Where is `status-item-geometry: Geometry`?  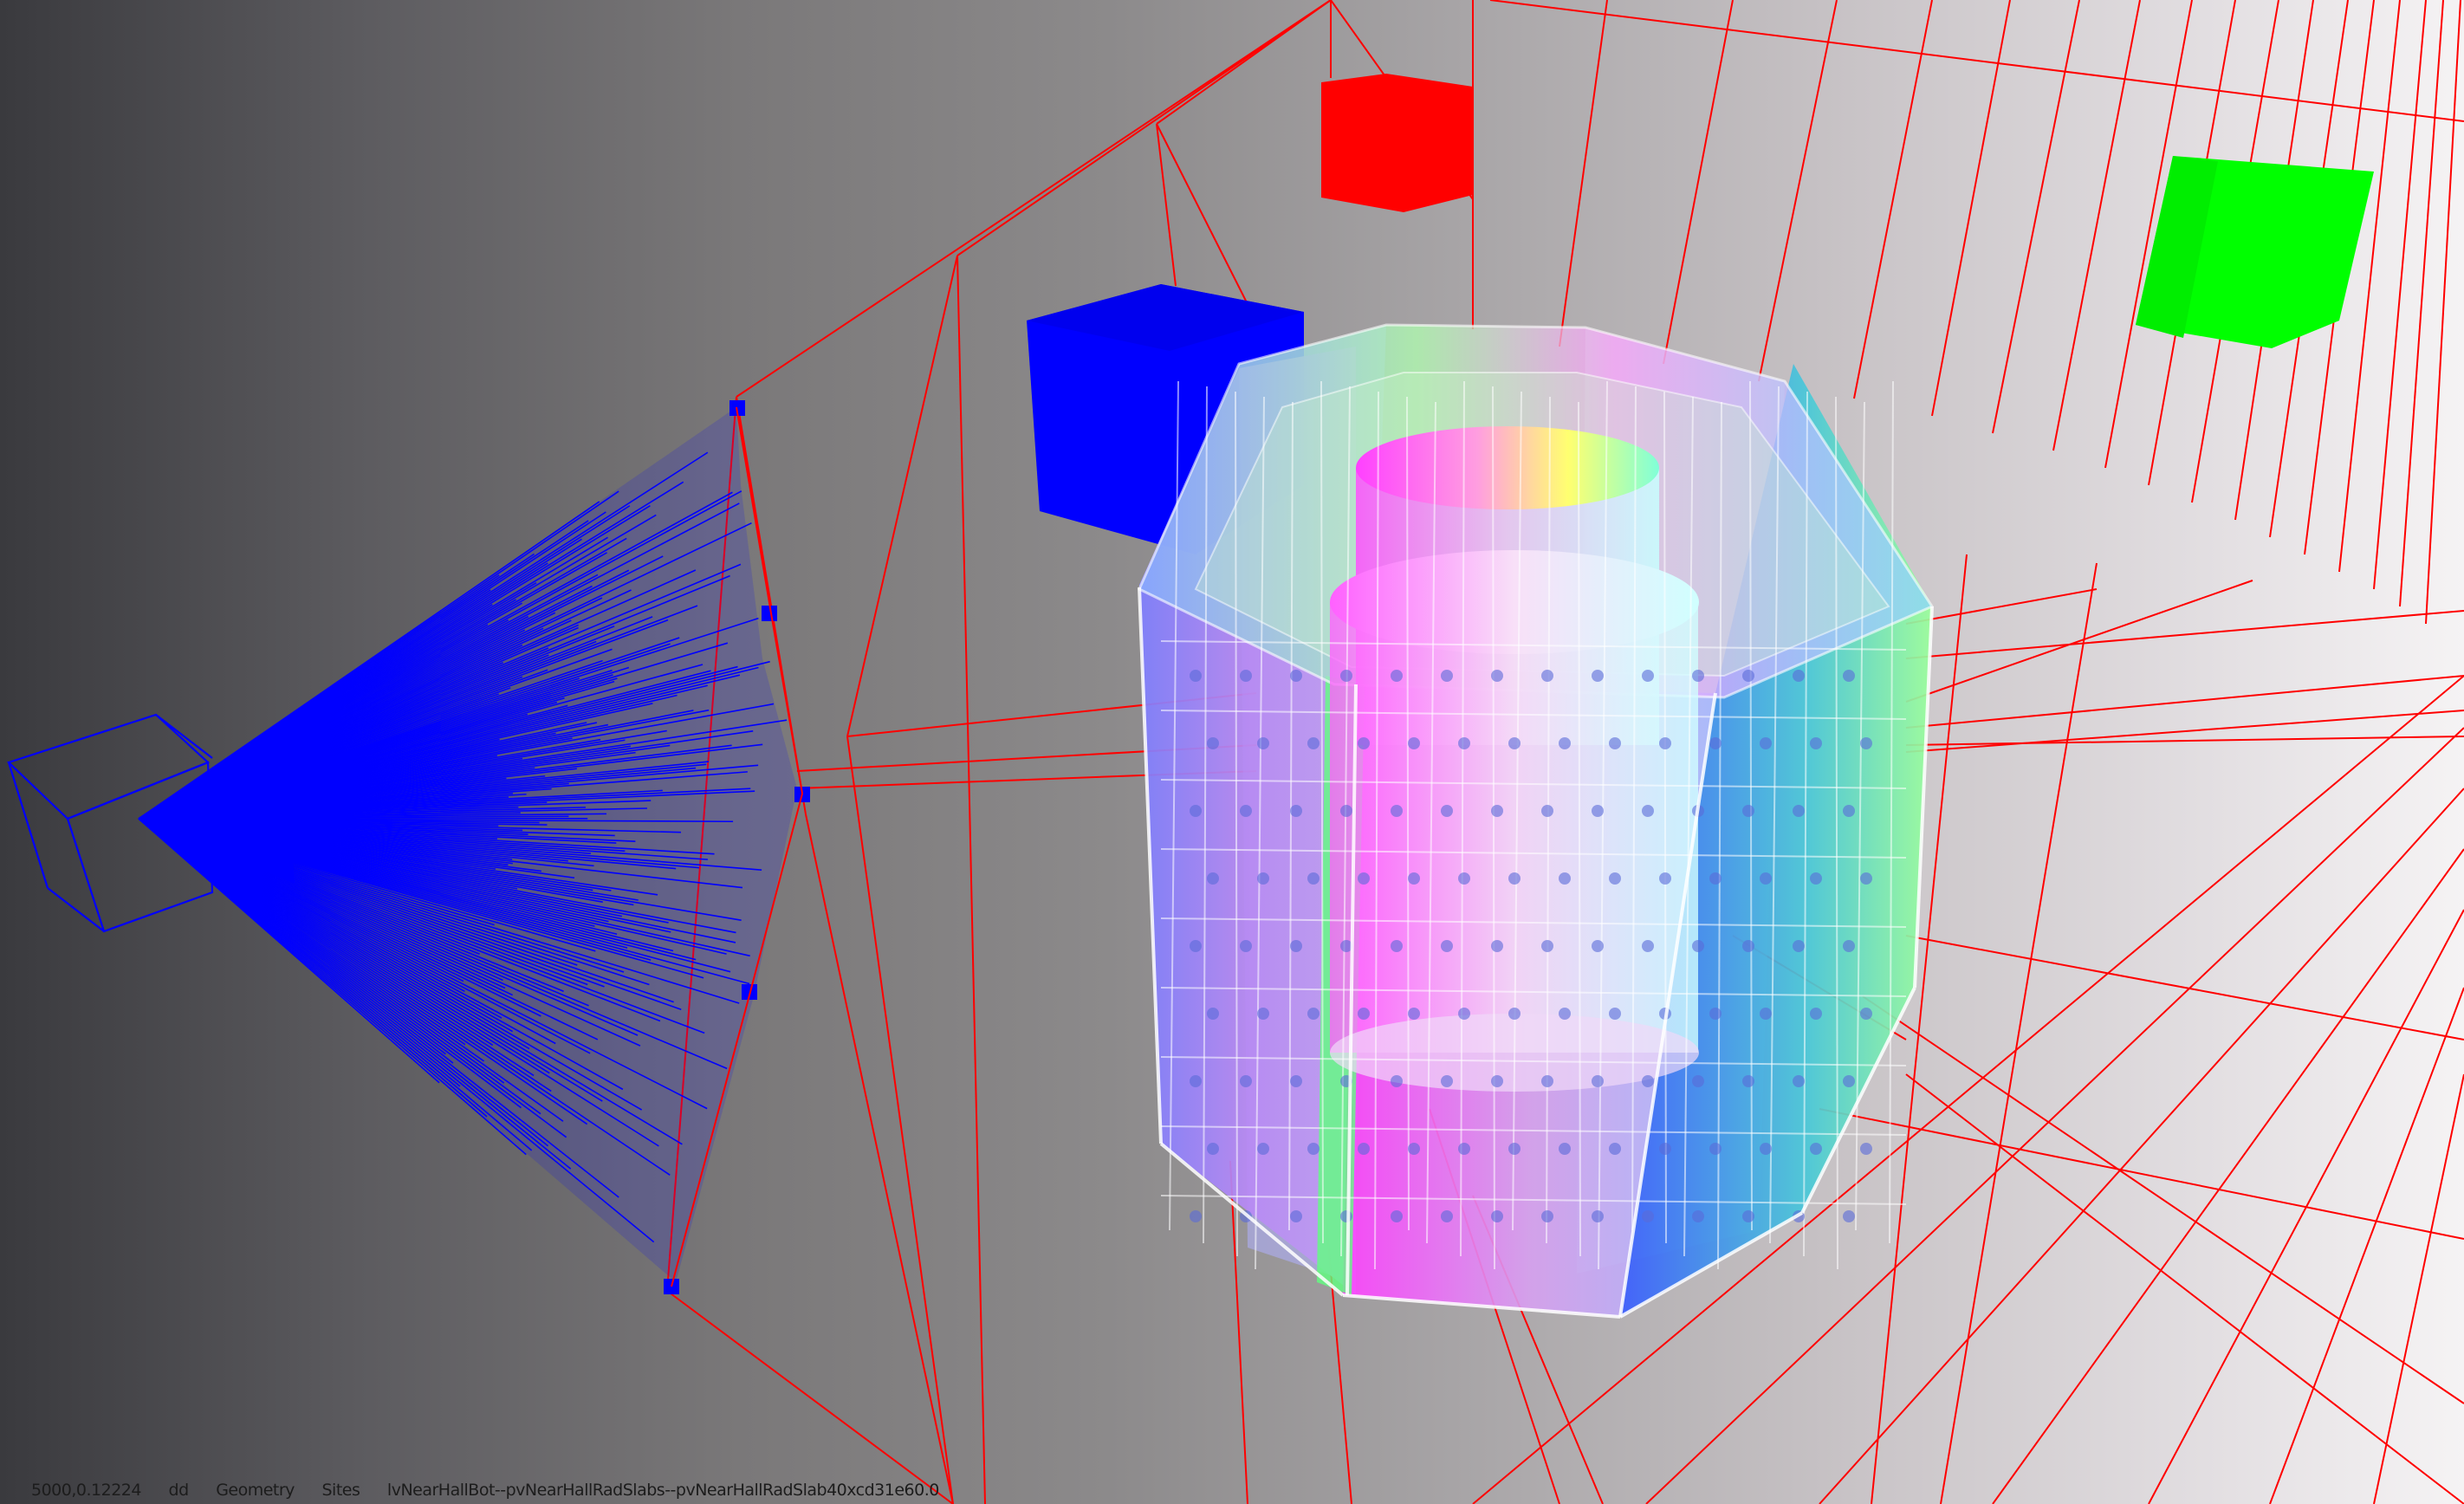 status-item-geometry: Geometry is located at coordinates (256, 1490).